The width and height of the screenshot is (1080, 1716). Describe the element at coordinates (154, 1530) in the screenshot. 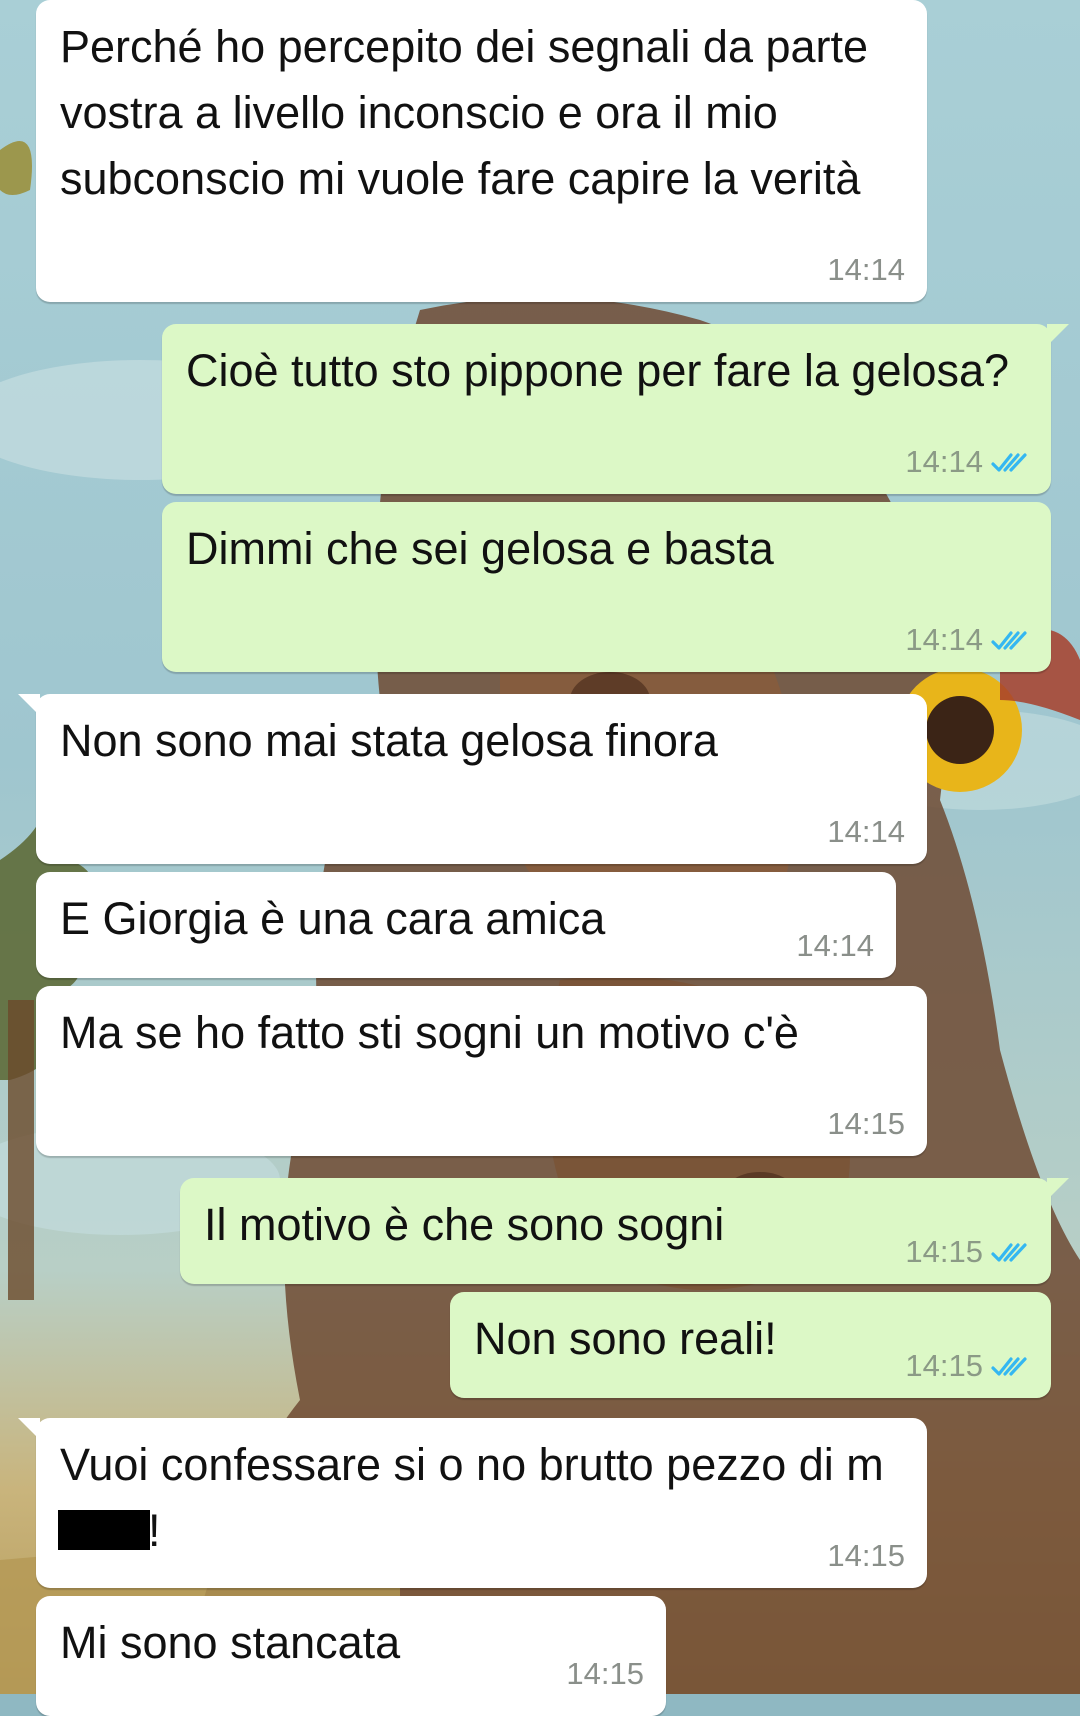

I see `message-text-after-redaction: !` at that location.